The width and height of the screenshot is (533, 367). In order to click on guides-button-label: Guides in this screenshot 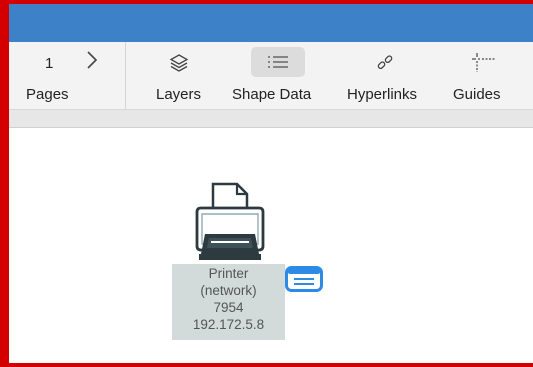, I will do `click(477, 94)`.